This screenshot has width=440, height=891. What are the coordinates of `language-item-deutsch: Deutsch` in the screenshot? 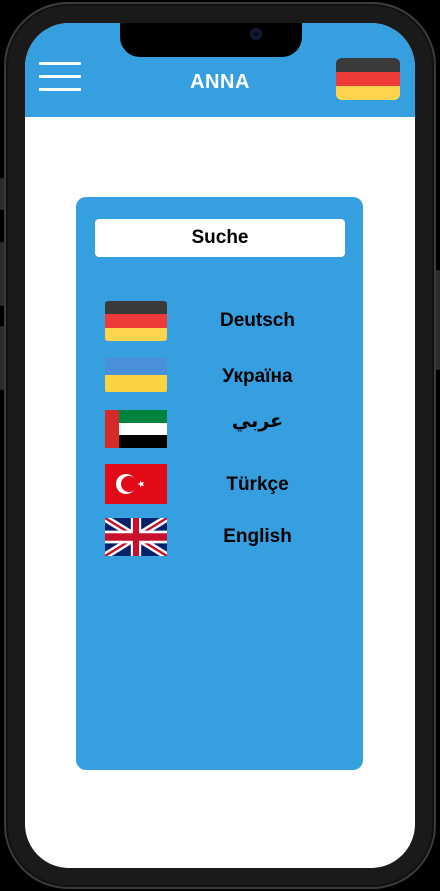 It's located at (225, 321).